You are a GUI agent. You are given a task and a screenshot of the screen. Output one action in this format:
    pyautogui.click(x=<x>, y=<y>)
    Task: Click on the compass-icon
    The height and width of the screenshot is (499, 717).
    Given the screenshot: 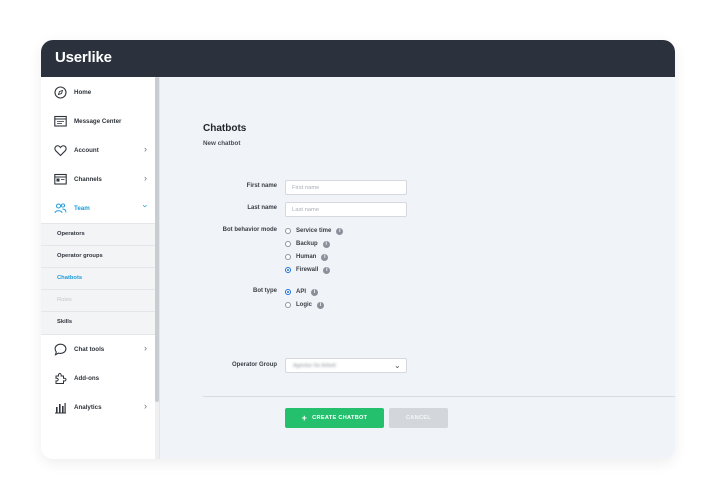 What is the action you would take?
    pyautogui.click(x=60, y=92)
    